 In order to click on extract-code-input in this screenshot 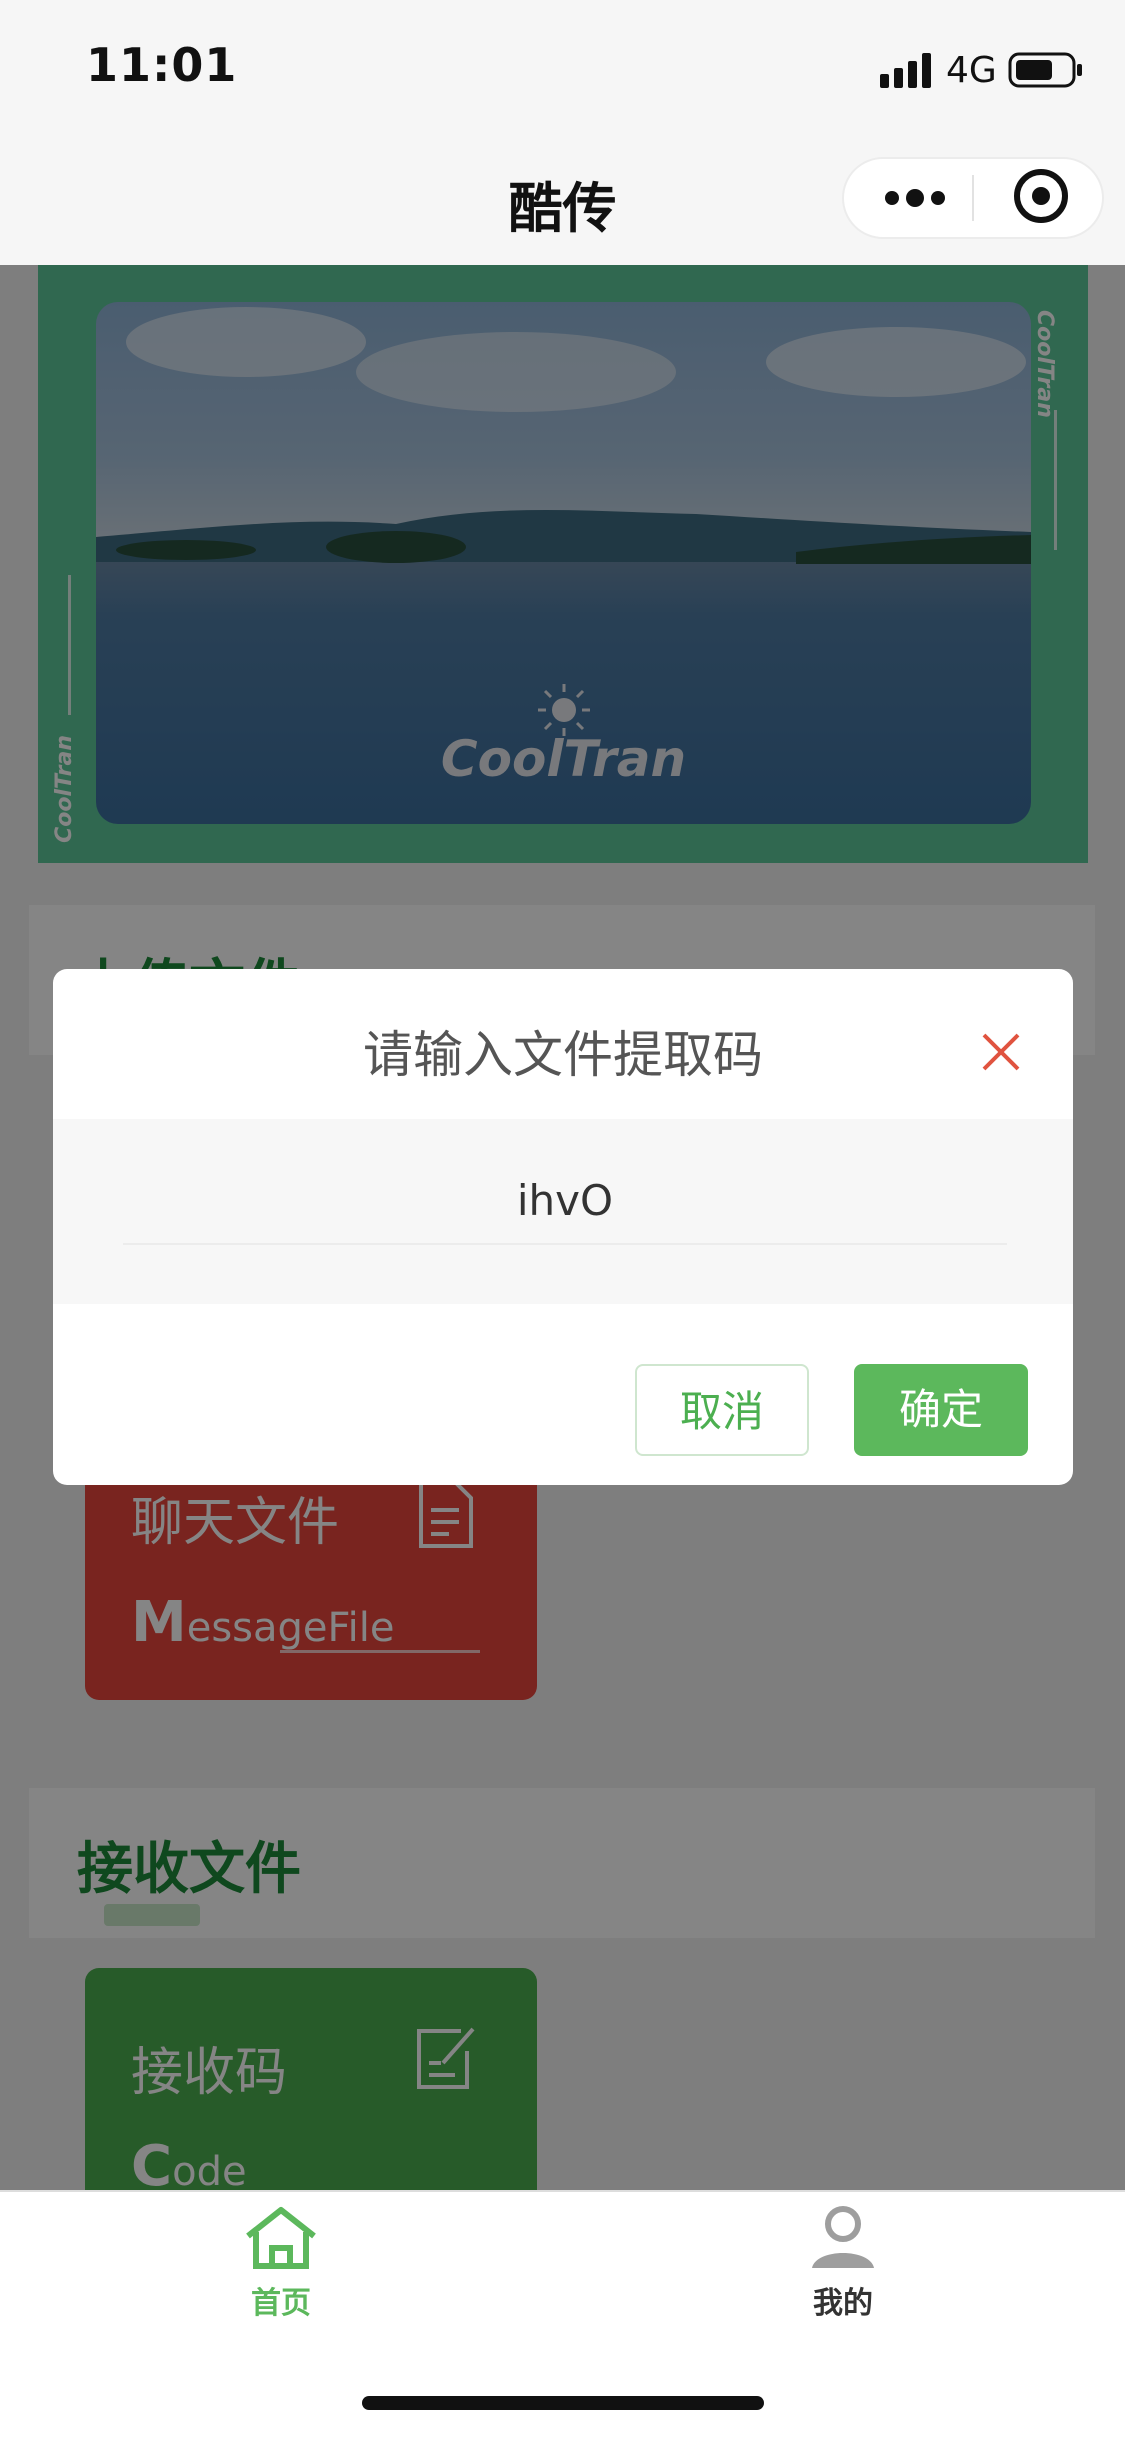, I will do `click(565, 1201)`.